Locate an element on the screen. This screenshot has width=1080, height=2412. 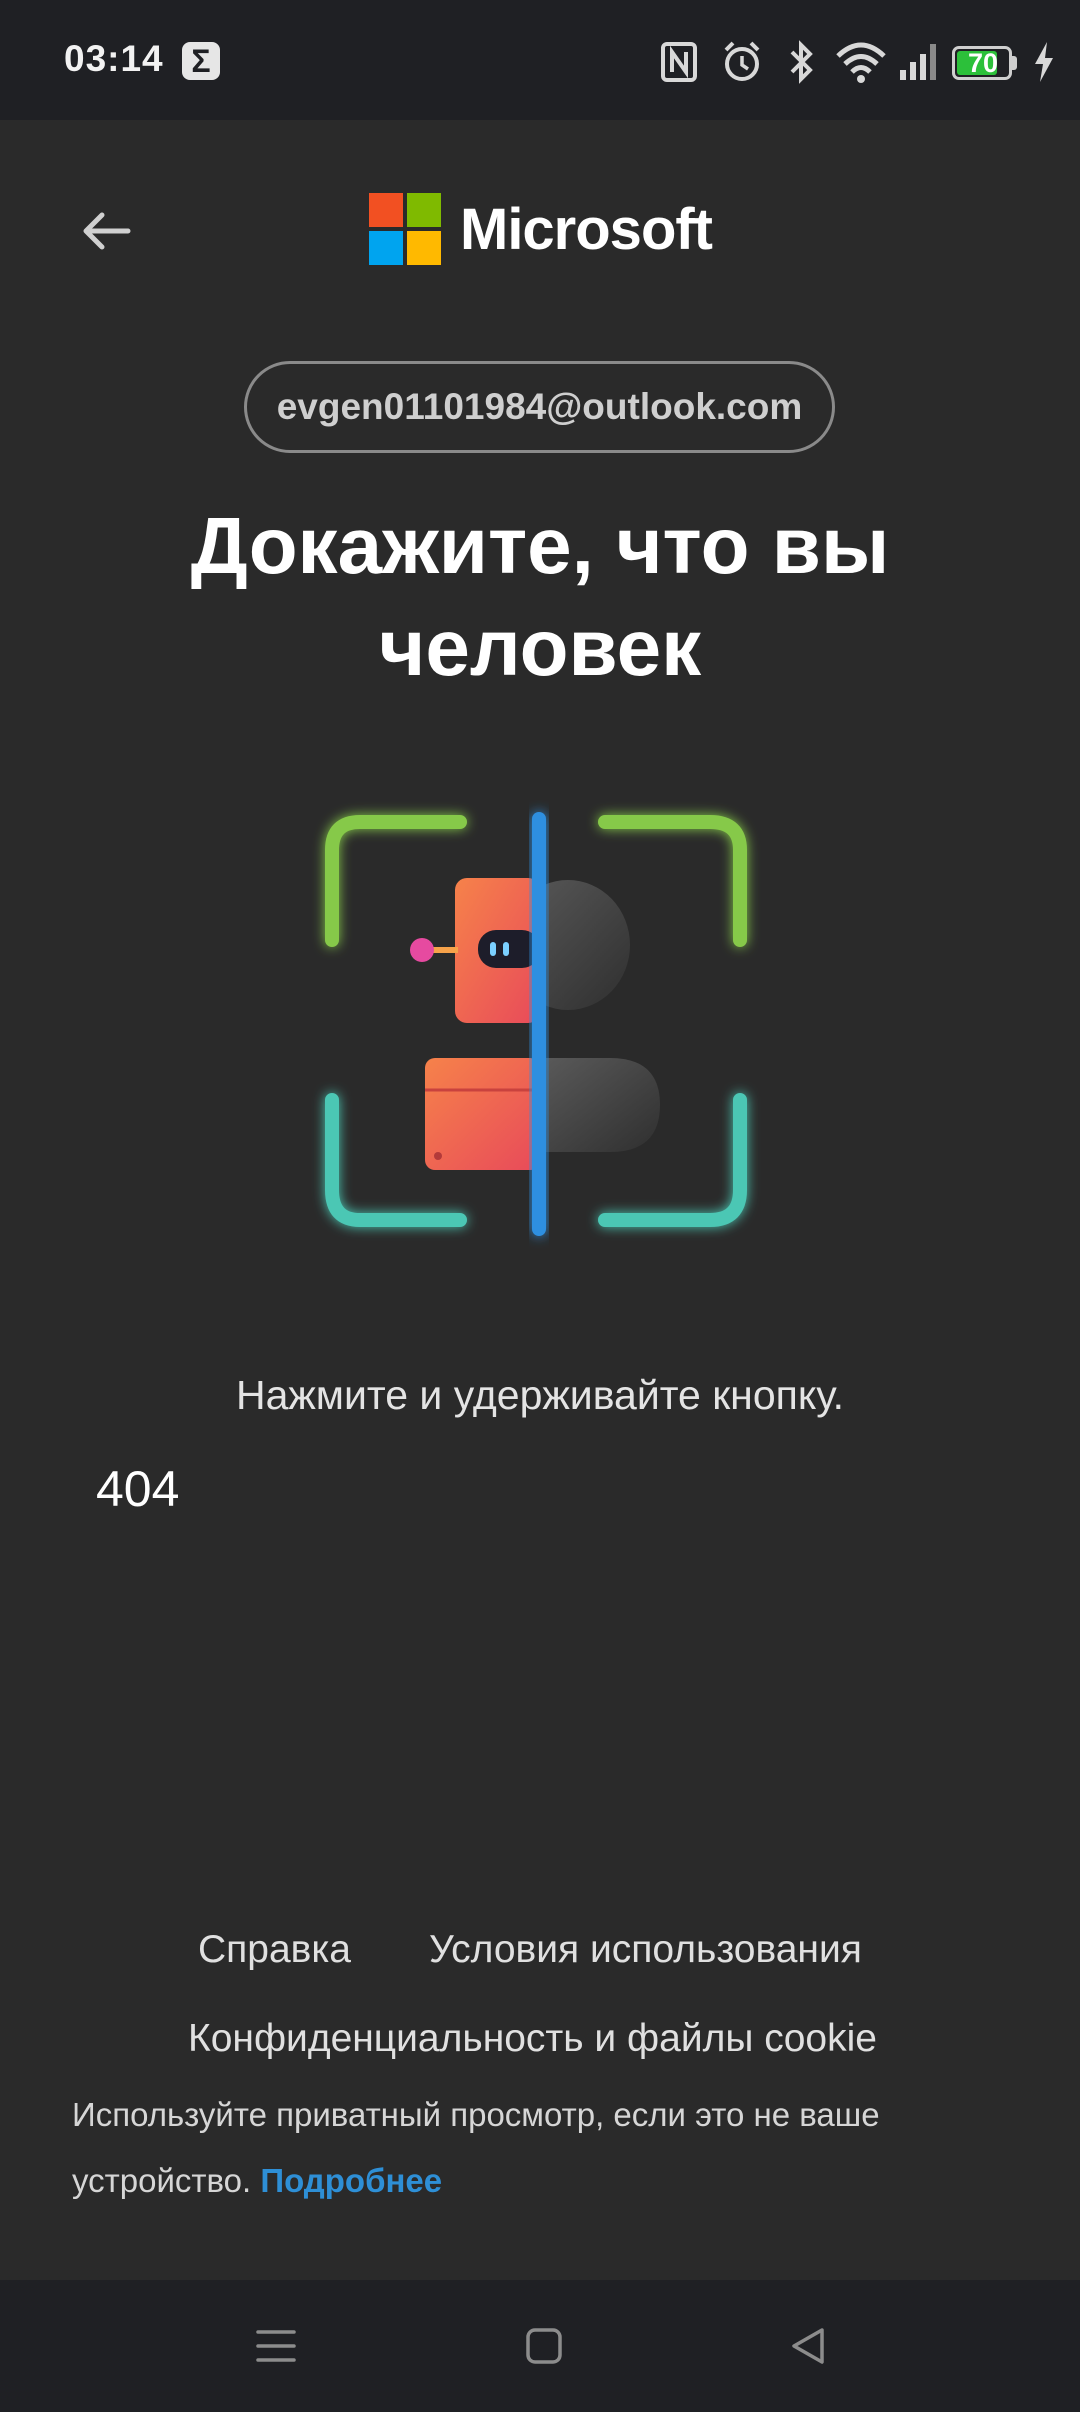
back-button is located at coordinates (106, 231).